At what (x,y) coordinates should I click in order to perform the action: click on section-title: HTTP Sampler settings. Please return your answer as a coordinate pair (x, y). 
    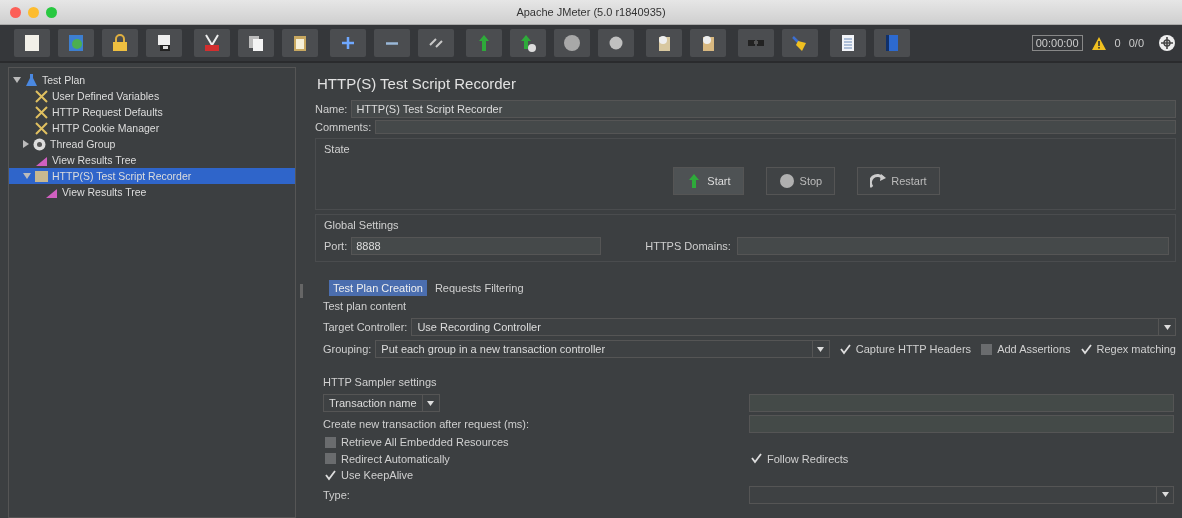
    Looking at the image, I should click on (380, 382).